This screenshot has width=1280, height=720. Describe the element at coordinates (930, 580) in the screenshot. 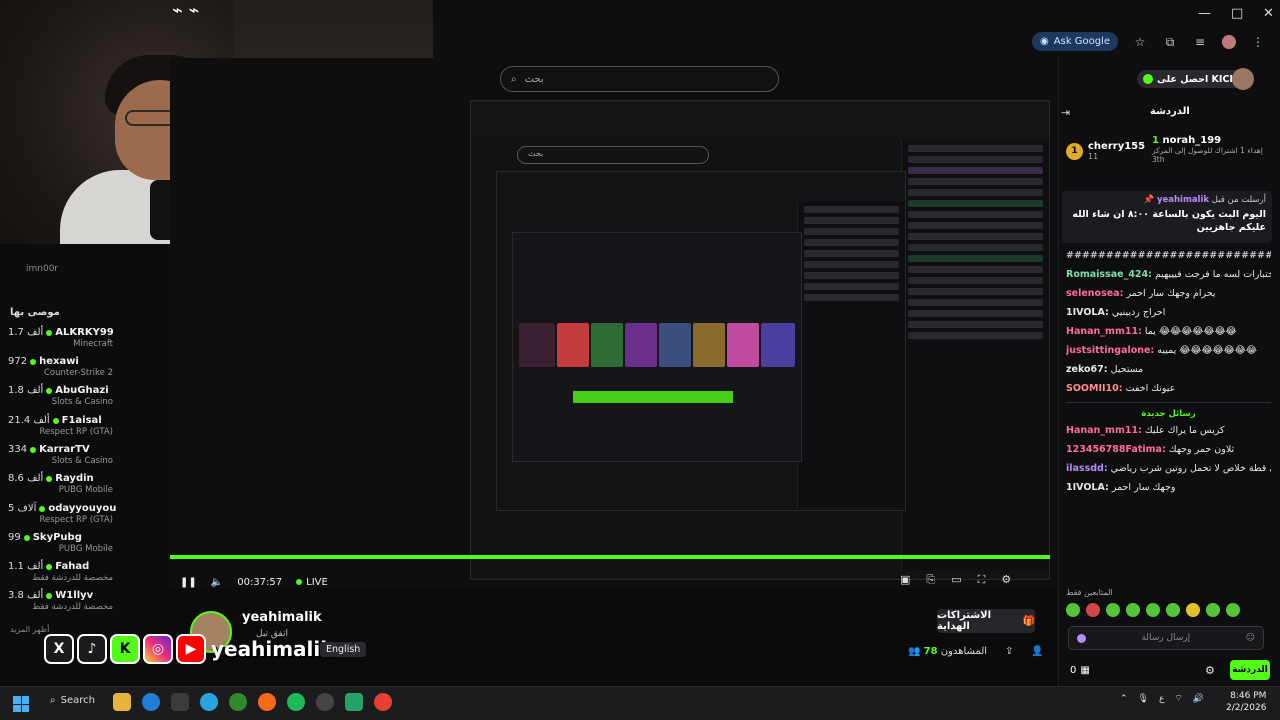

I see `clip-icon: ⎘` at that location.